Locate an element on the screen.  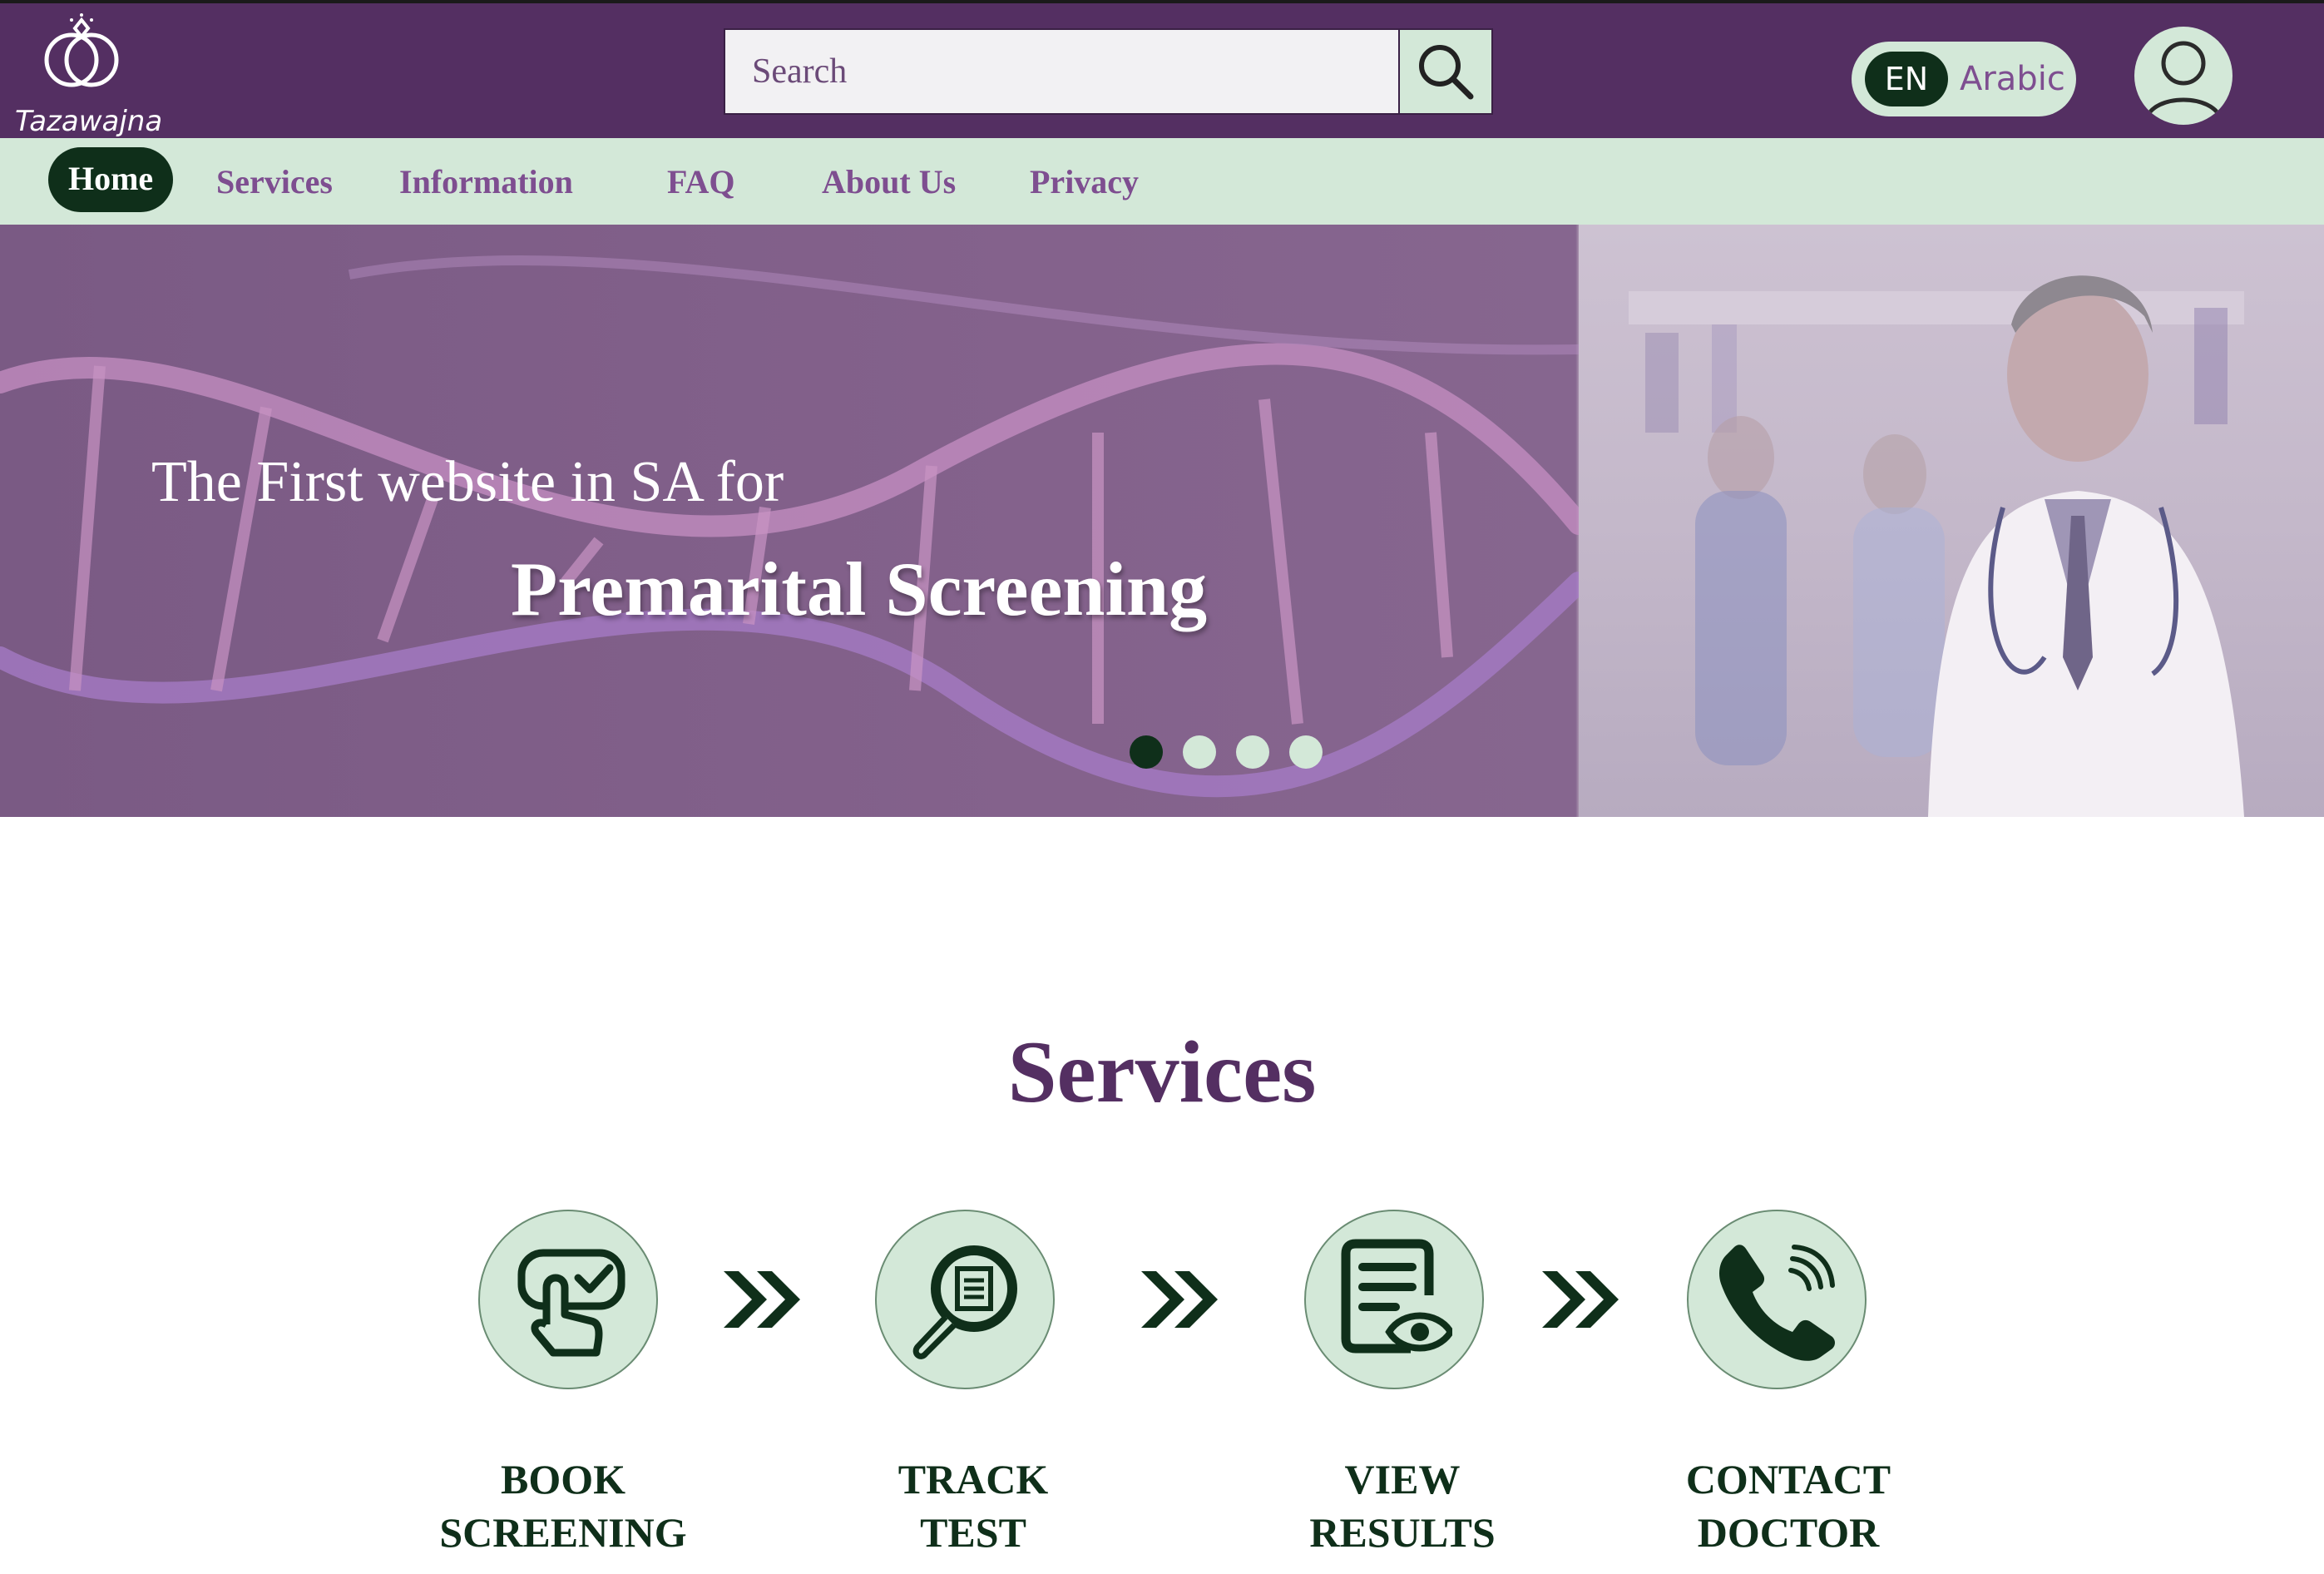
nav-services: Services is located at coordinates (274, 186).